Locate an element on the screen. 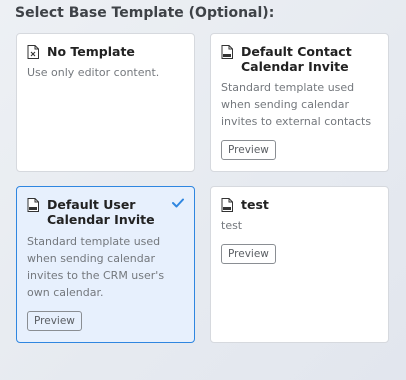 The width and height of the screenshot is (406, 380). template-title-row: Default Contact Calendar Invite is located at coordinates (292, 59).